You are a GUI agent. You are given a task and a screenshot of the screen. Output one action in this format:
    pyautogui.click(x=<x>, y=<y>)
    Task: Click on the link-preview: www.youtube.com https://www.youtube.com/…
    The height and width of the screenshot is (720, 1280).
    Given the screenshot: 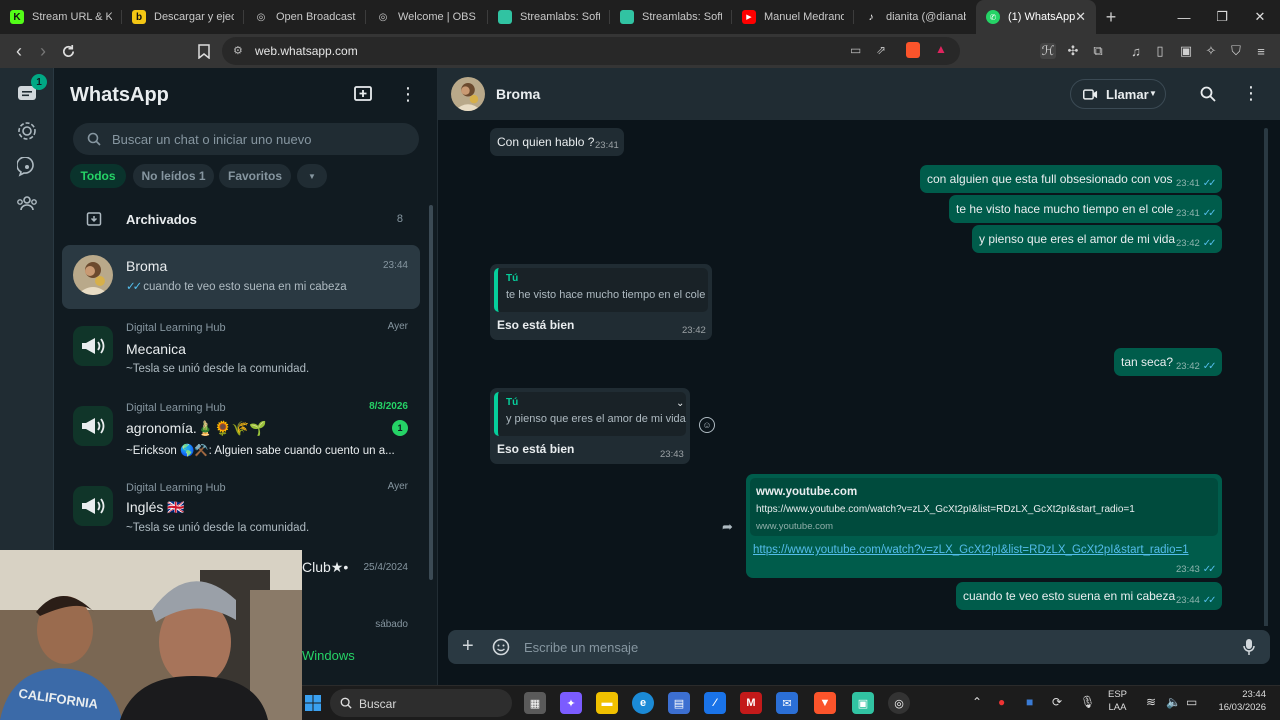 What is the action you would take?
    pyautogui.click(x=984, y=507)
    